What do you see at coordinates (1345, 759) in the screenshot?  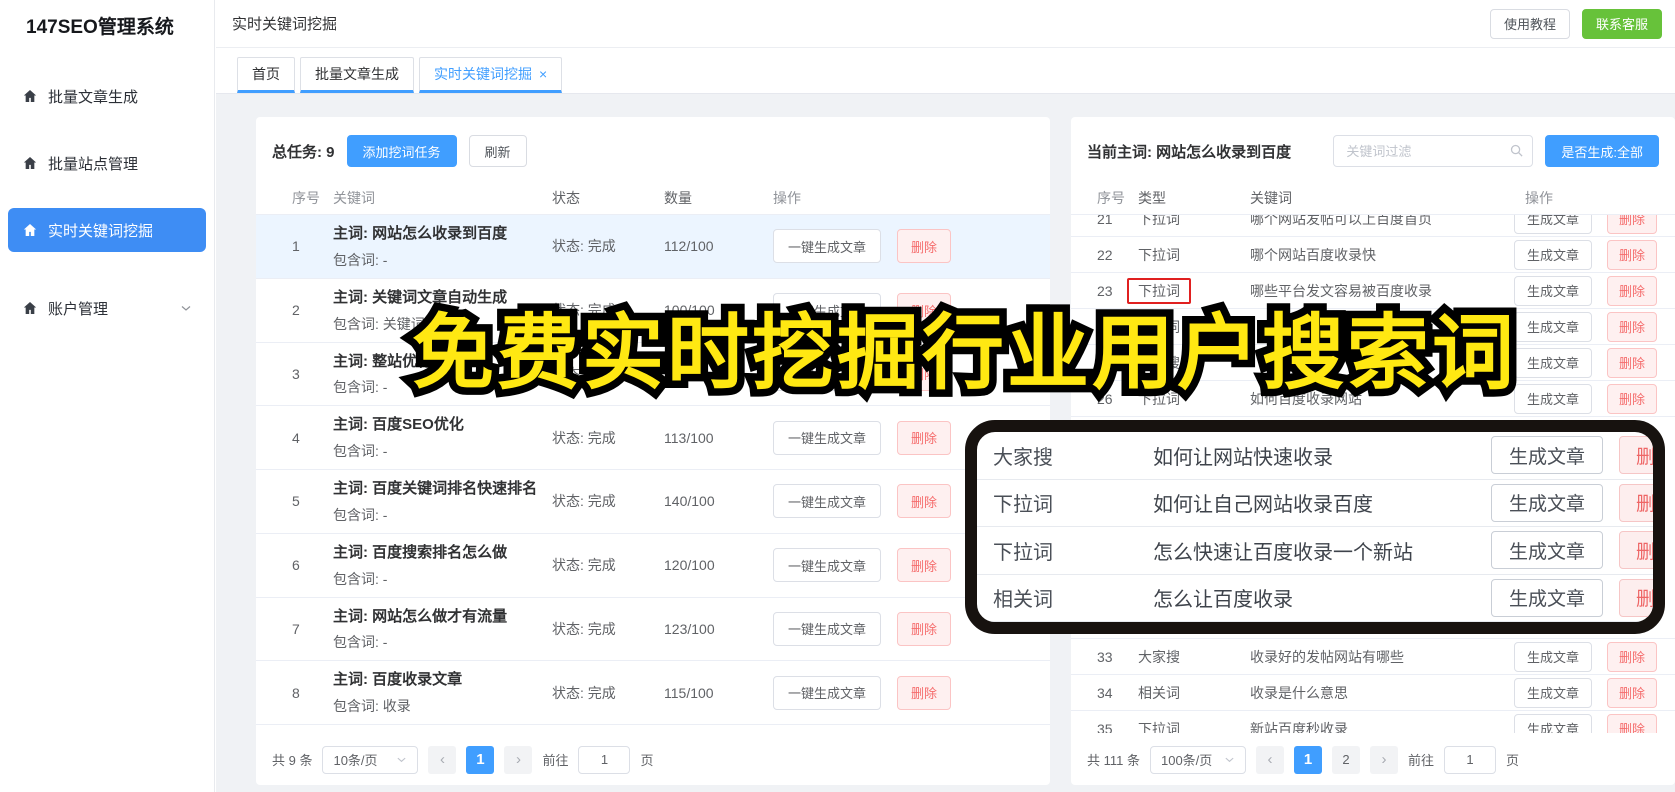 I see `page-2-button: 2` at bounding box center [1345, 759].